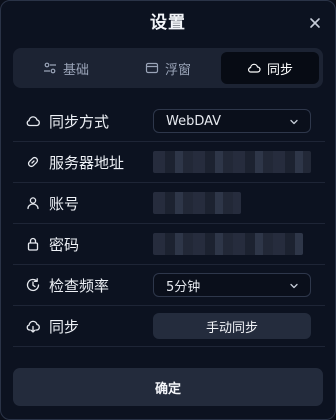 This screenshot has width=336, height=420. I want to click on sync-label: 同步, so click(52, 326).